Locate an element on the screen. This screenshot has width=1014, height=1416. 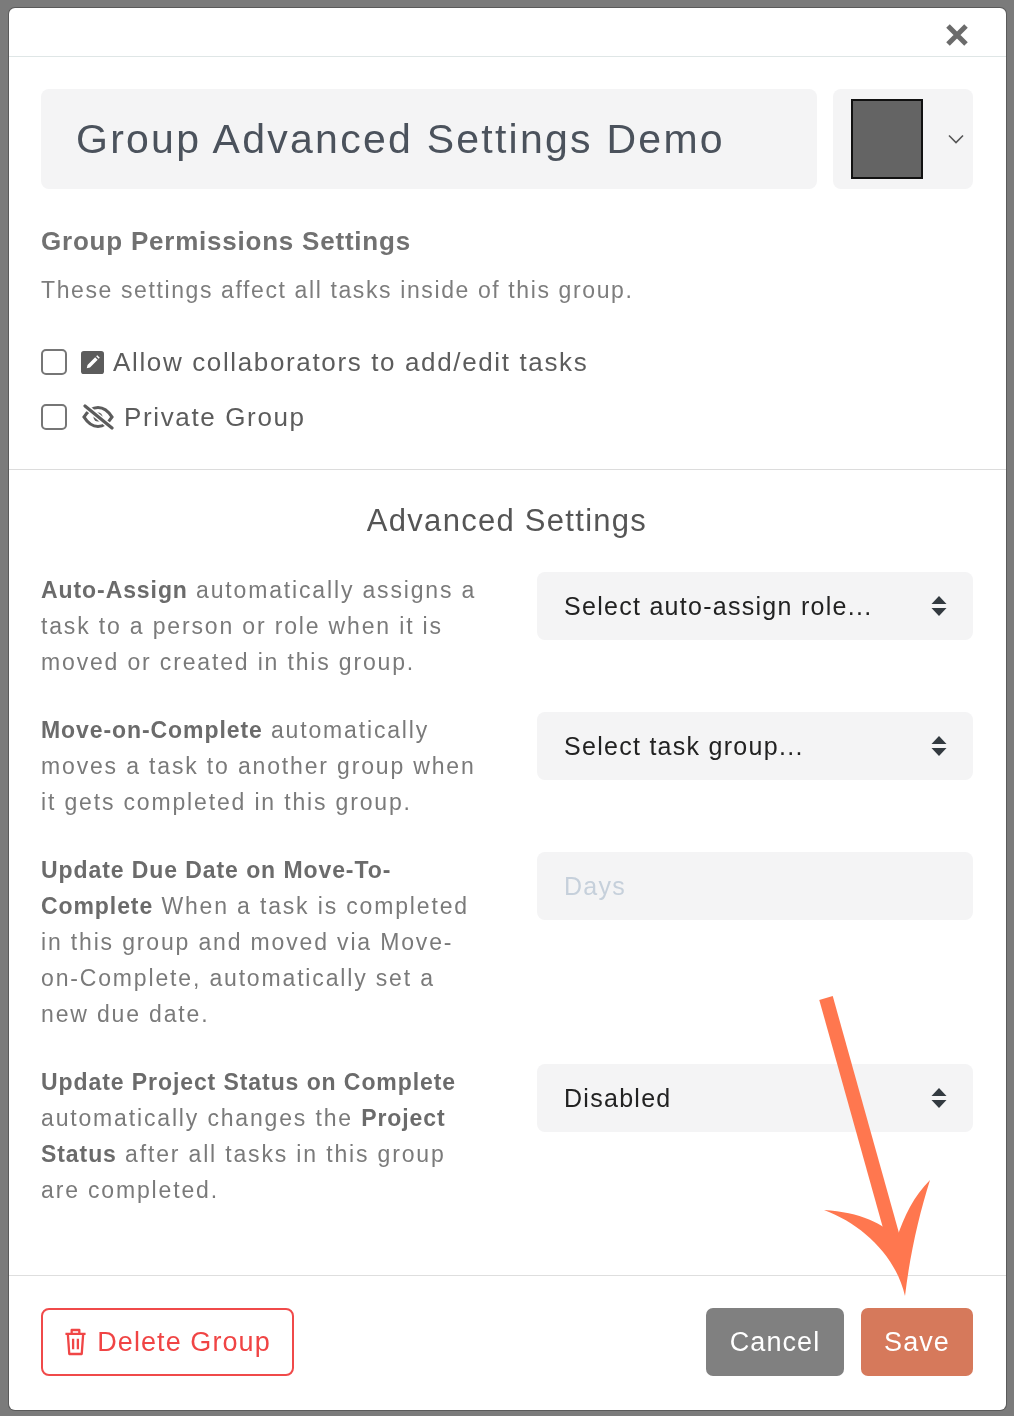
setting-description: Update Due Date on Move-To-Complete When a task is completed in this group and moved via Move-on-Complete, automatically set a new due date. is located at coordinates (255, 942).